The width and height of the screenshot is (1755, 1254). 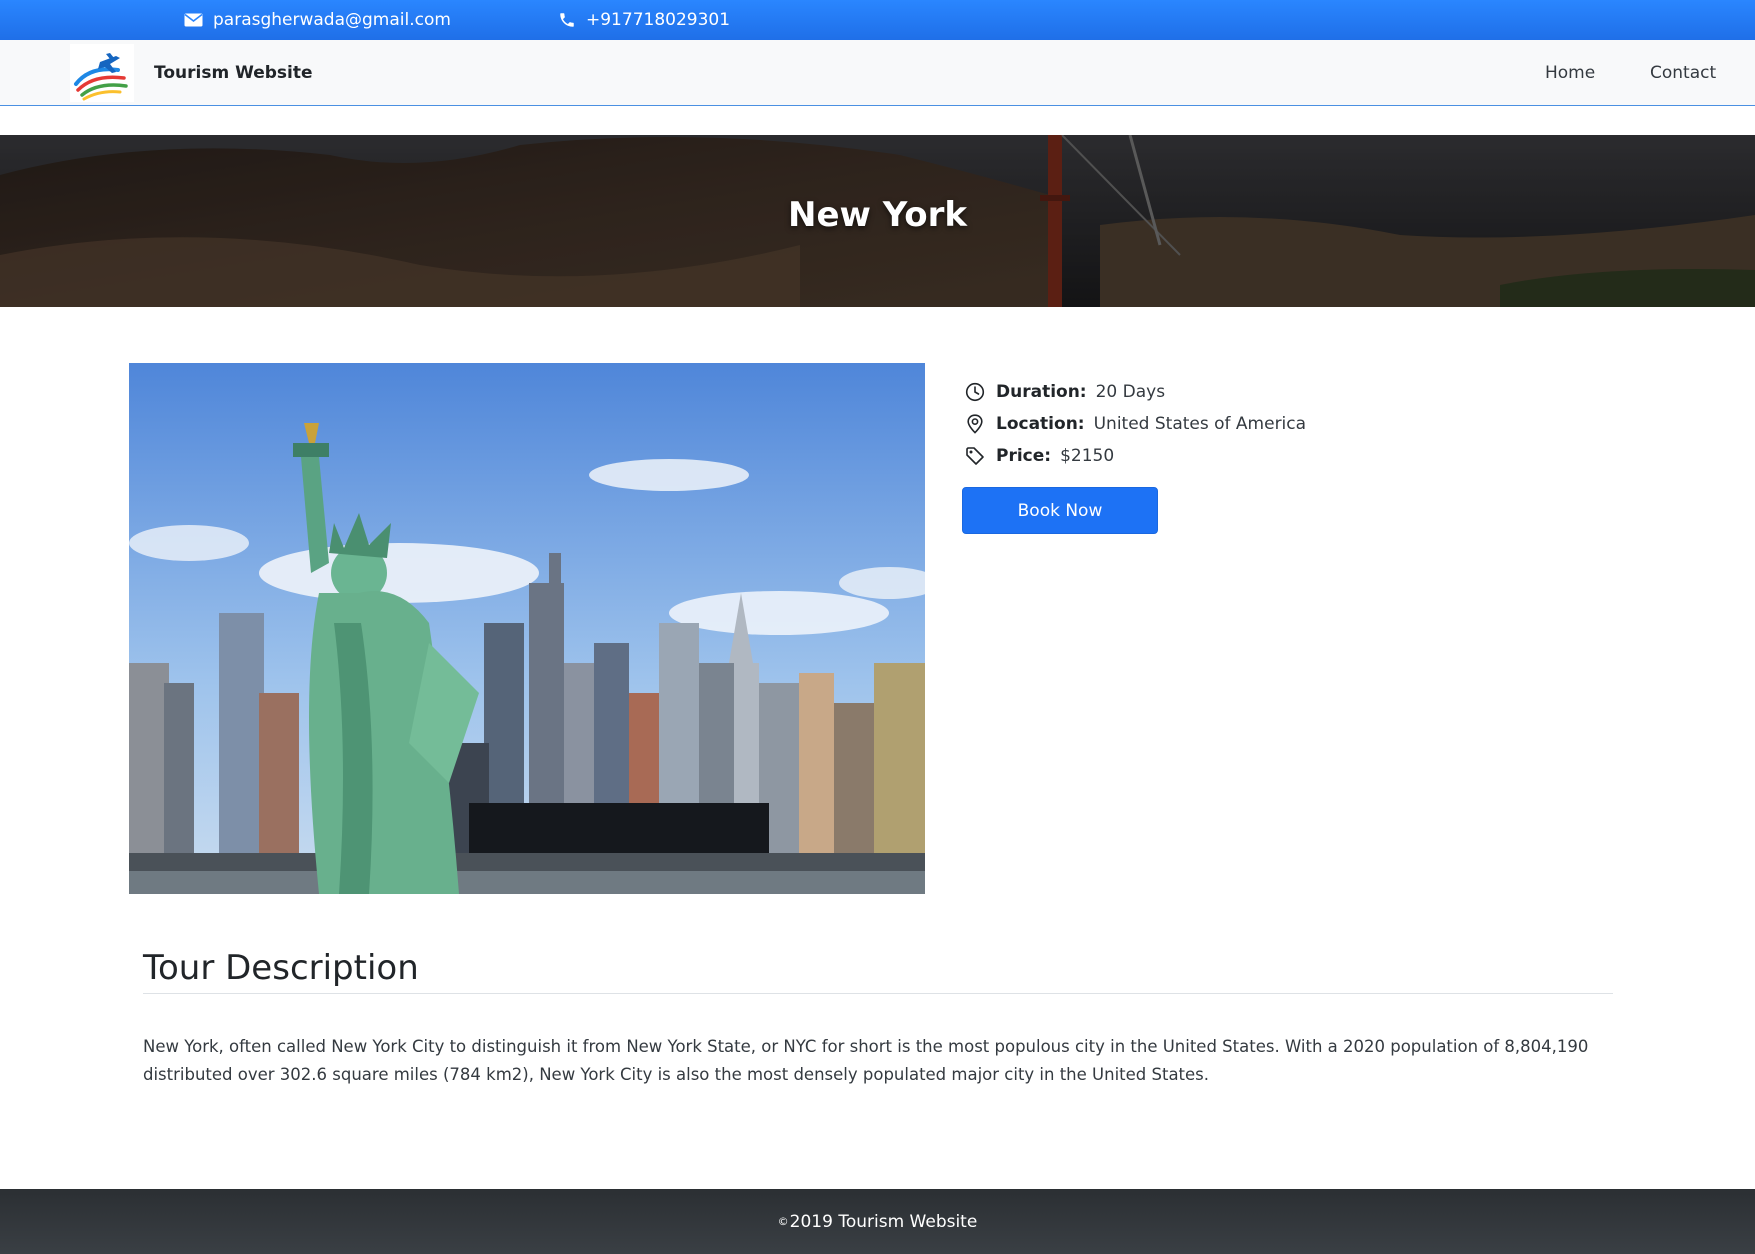 I want to click on book-now-button: Book Now, so click(x=1060, y=510).